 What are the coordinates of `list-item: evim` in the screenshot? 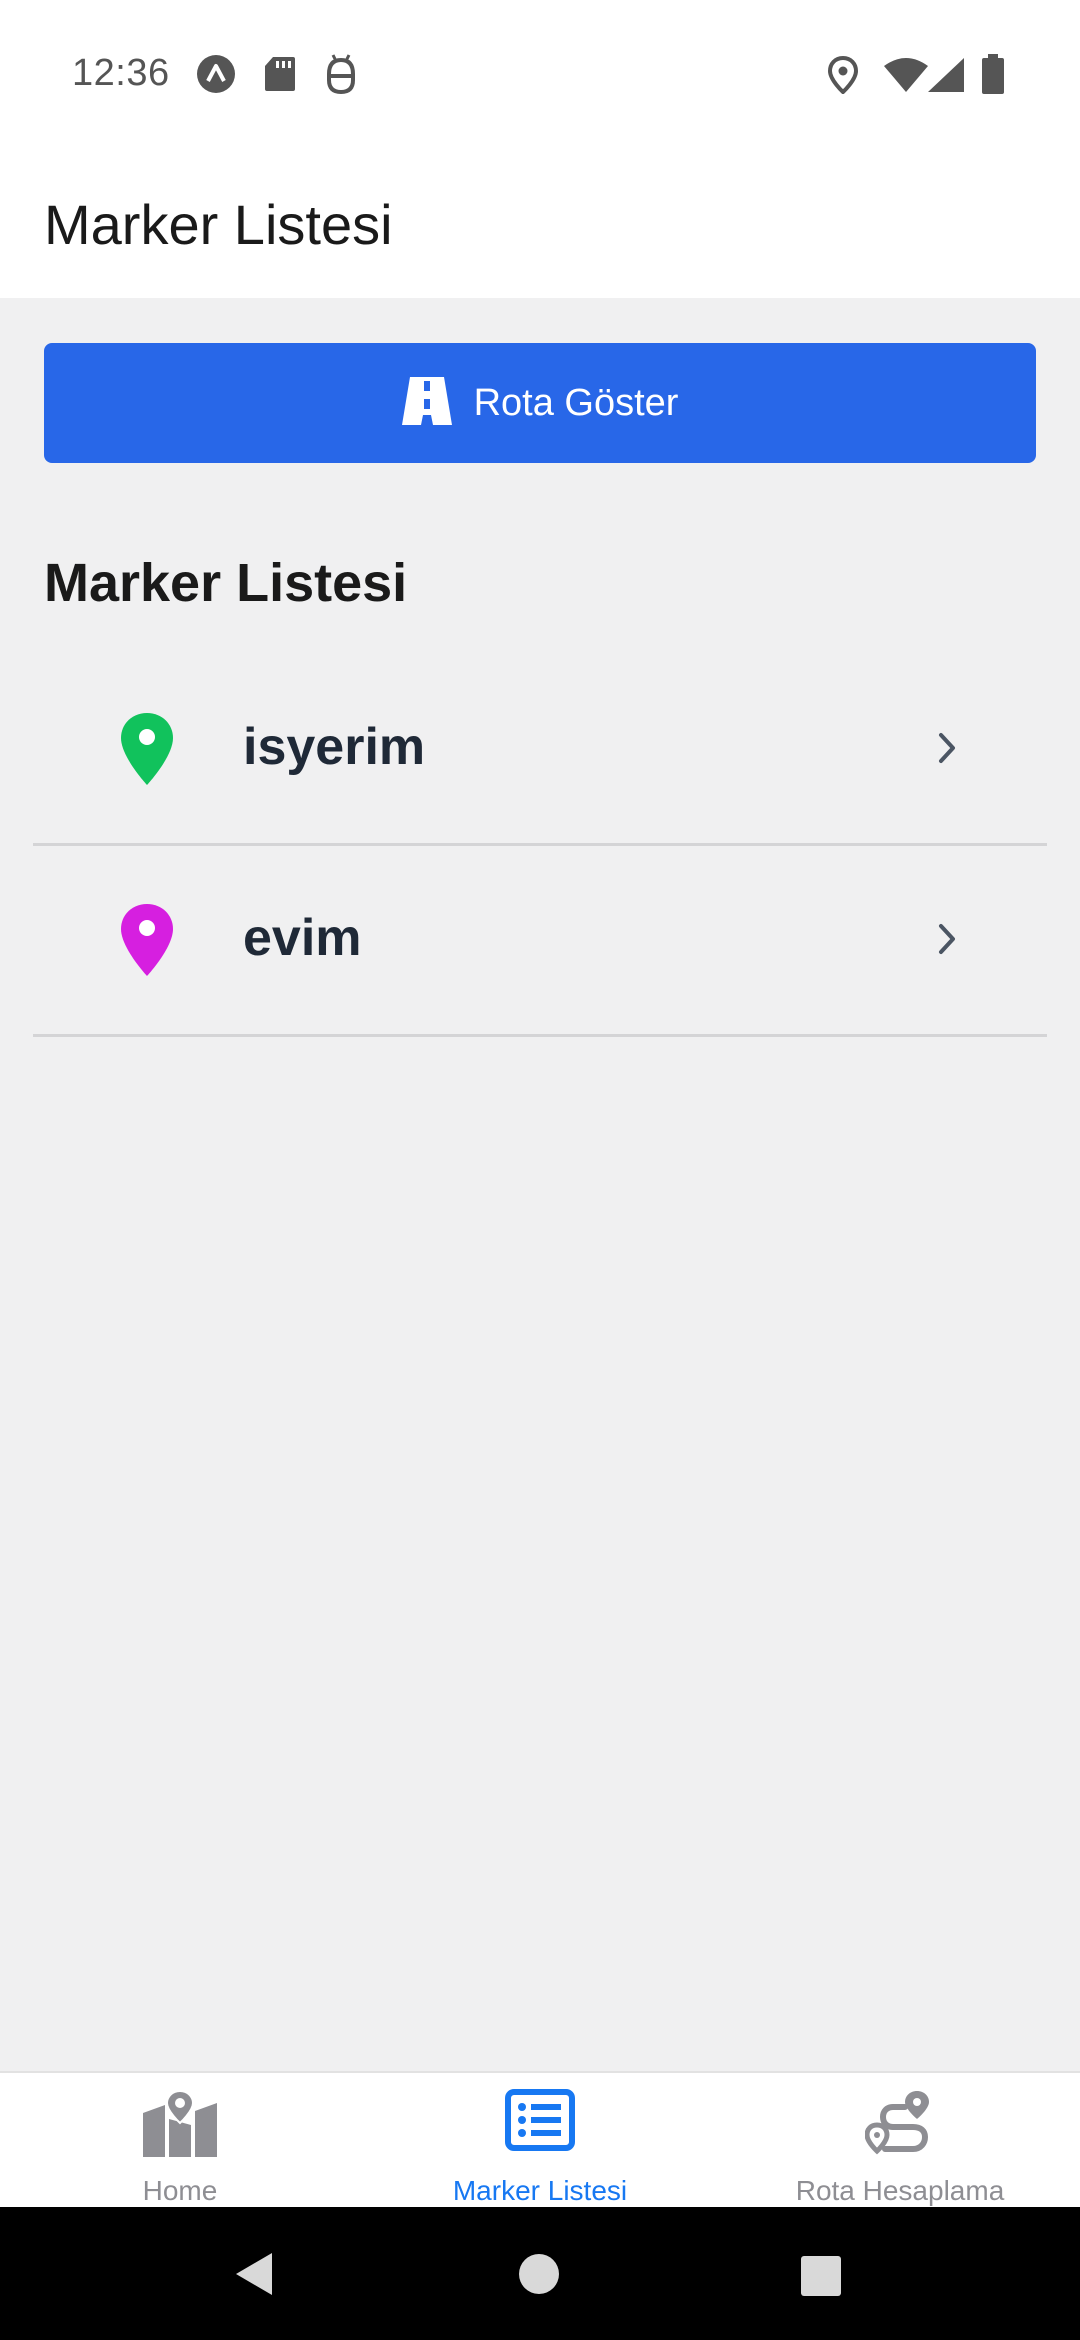 It's located at (540, 941).